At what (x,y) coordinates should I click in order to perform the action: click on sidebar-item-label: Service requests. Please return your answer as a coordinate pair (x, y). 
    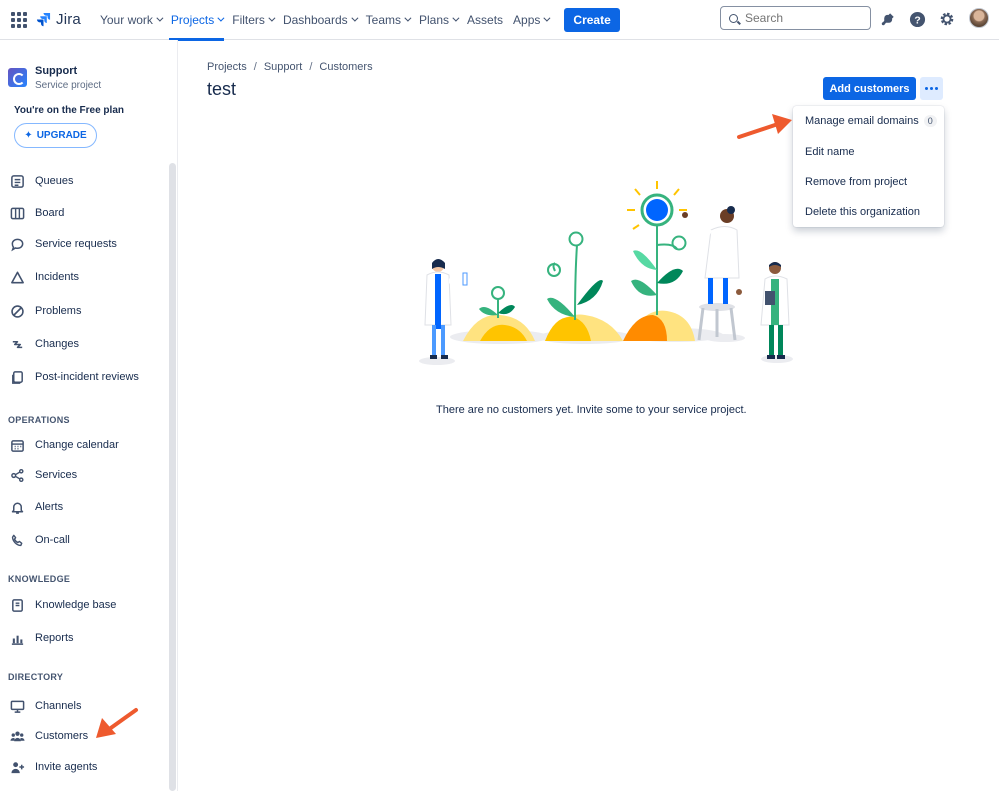
    Looking at the image, I should click on (76, 244).